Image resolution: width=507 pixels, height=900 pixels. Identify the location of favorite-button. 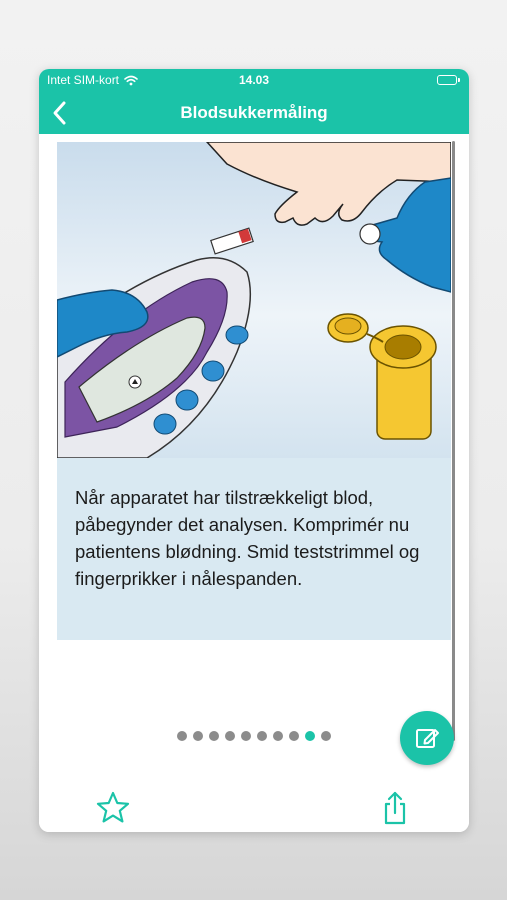
(113, 808).